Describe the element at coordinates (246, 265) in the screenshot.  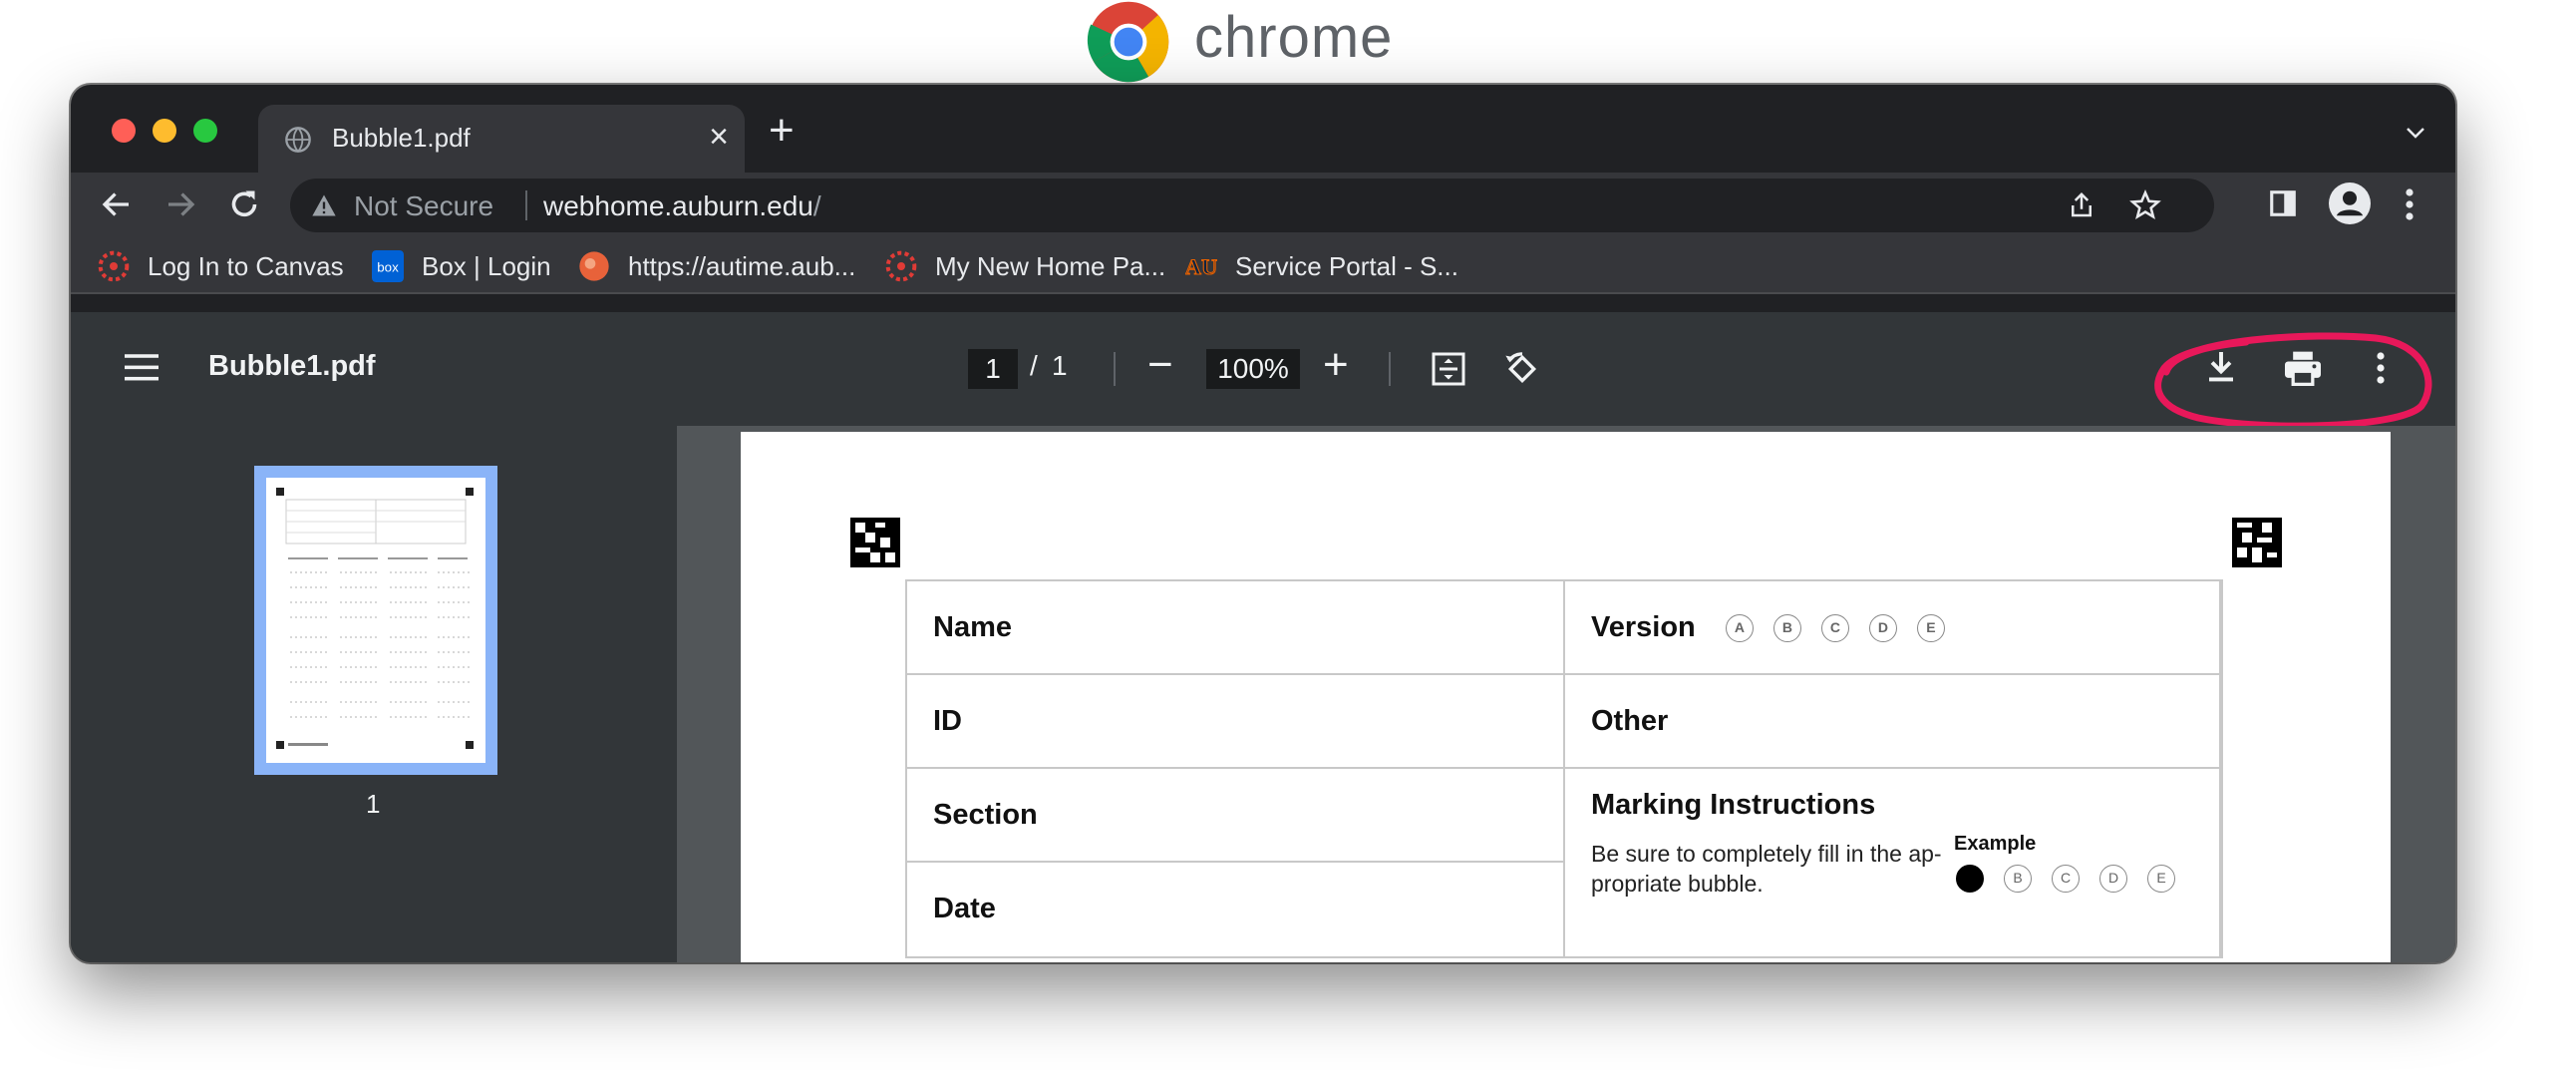
I see `bookmark-label: Log In to Canvas` at that location.